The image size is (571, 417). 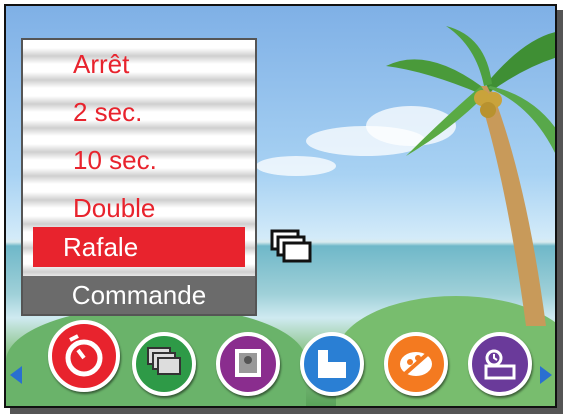 What do you see at coordinates (16, 375) in the screenshot?
I see `scroll-left-arrow-icon` at bounding box center [16, 375].